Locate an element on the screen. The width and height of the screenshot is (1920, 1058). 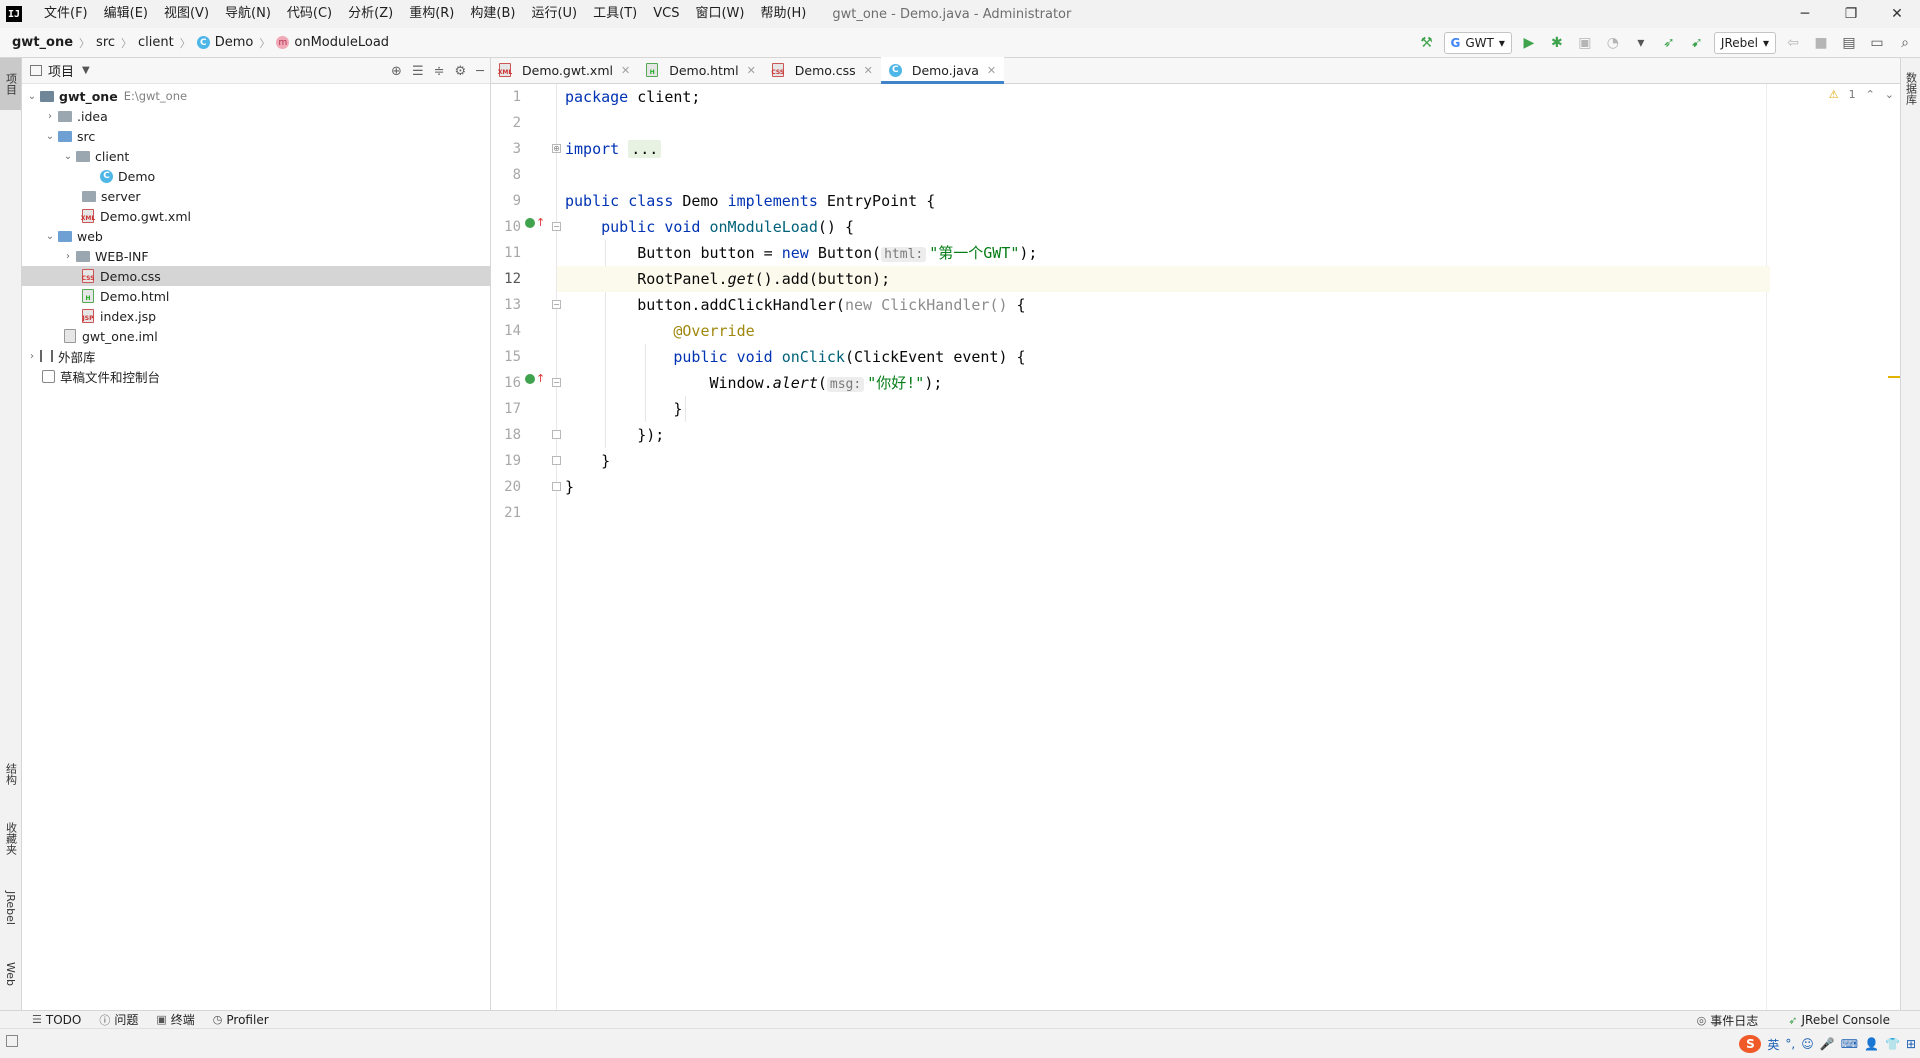
tree-item-idea: › .idea is located at coordinates (256, 116).